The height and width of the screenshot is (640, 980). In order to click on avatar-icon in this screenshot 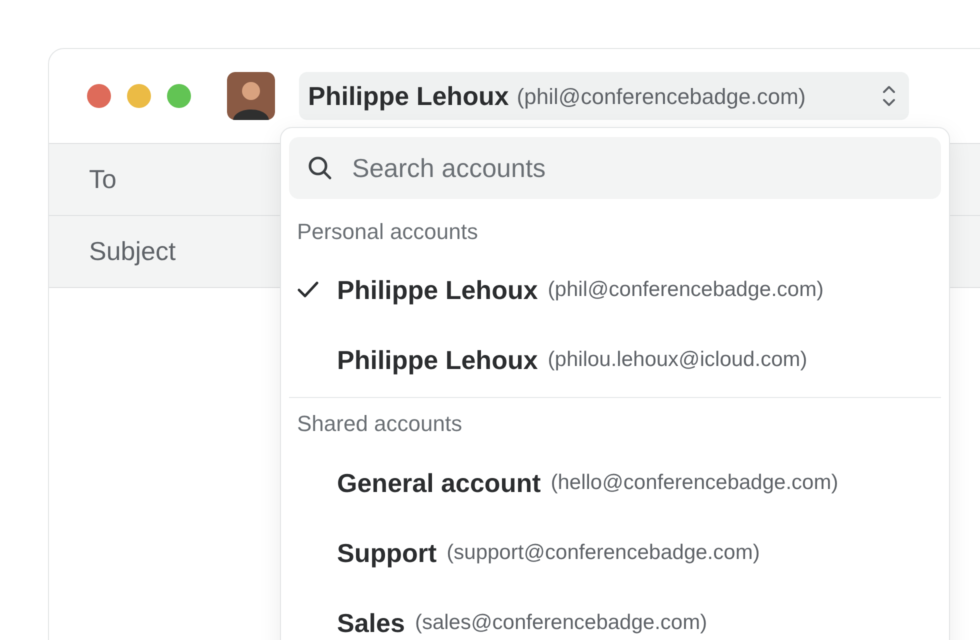, I will do `click(251, 96)`.